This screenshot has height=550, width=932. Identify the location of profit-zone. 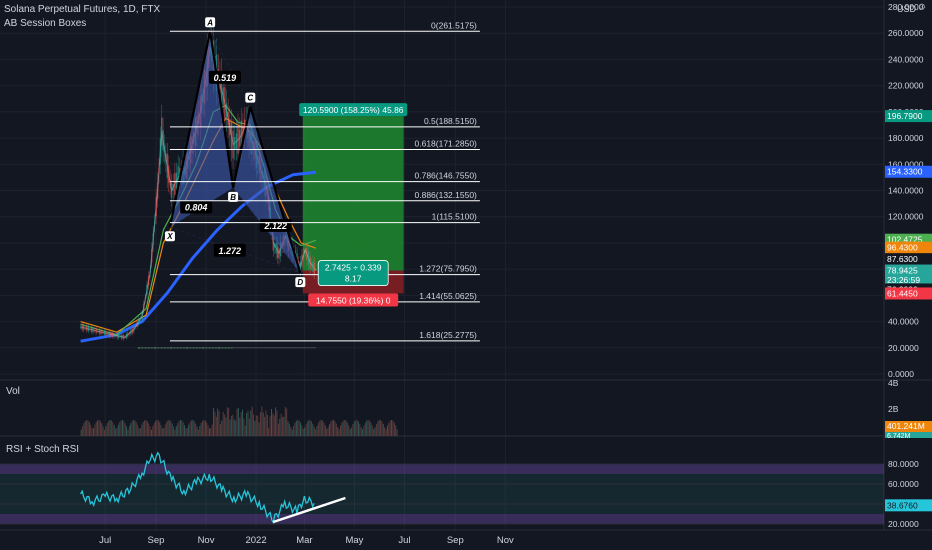
(353, 193).